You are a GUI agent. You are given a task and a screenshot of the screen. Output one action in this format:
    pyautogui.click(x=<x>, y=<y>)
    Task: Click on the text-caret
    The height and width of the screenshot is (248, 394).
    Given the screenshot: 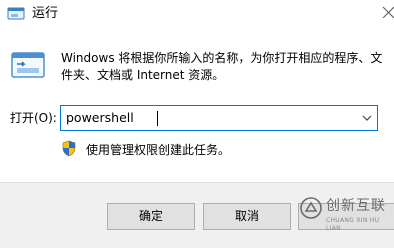 What is the action you would take?
    pyautogui.click(x=157, y=118)
    